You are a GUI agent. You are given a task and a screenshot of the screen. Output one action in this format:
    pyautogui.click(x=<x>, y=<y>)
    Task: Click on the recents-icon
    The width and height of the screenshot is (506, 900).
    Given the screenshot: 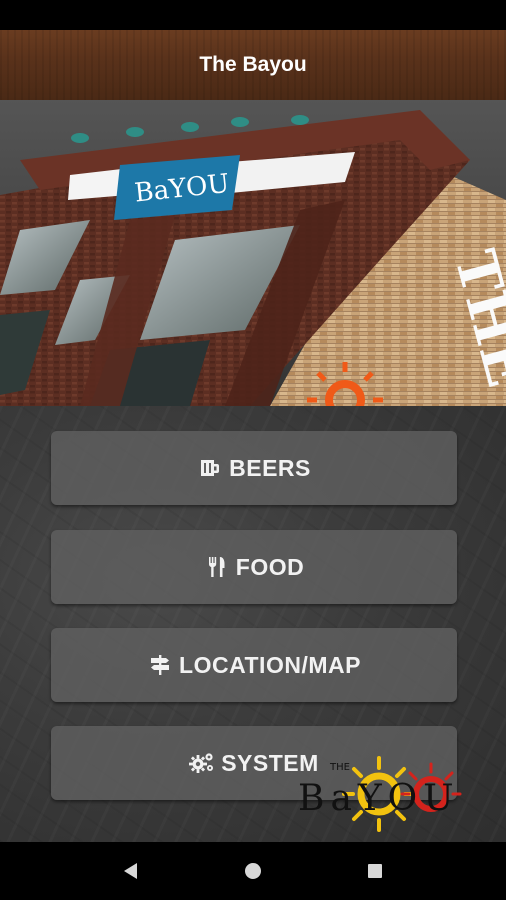 What is the action you would take?
    pyautogui.click(x=375, y=871)
    